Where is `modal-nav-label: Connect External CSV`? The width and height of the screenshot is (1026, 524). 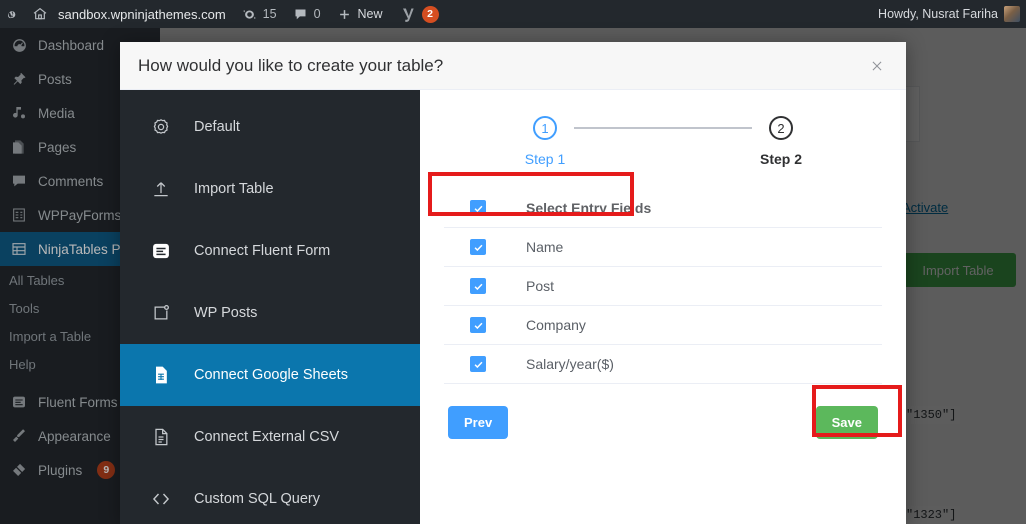
modal-nav-label: Connect External CSV is located at coordinates (267, 437).